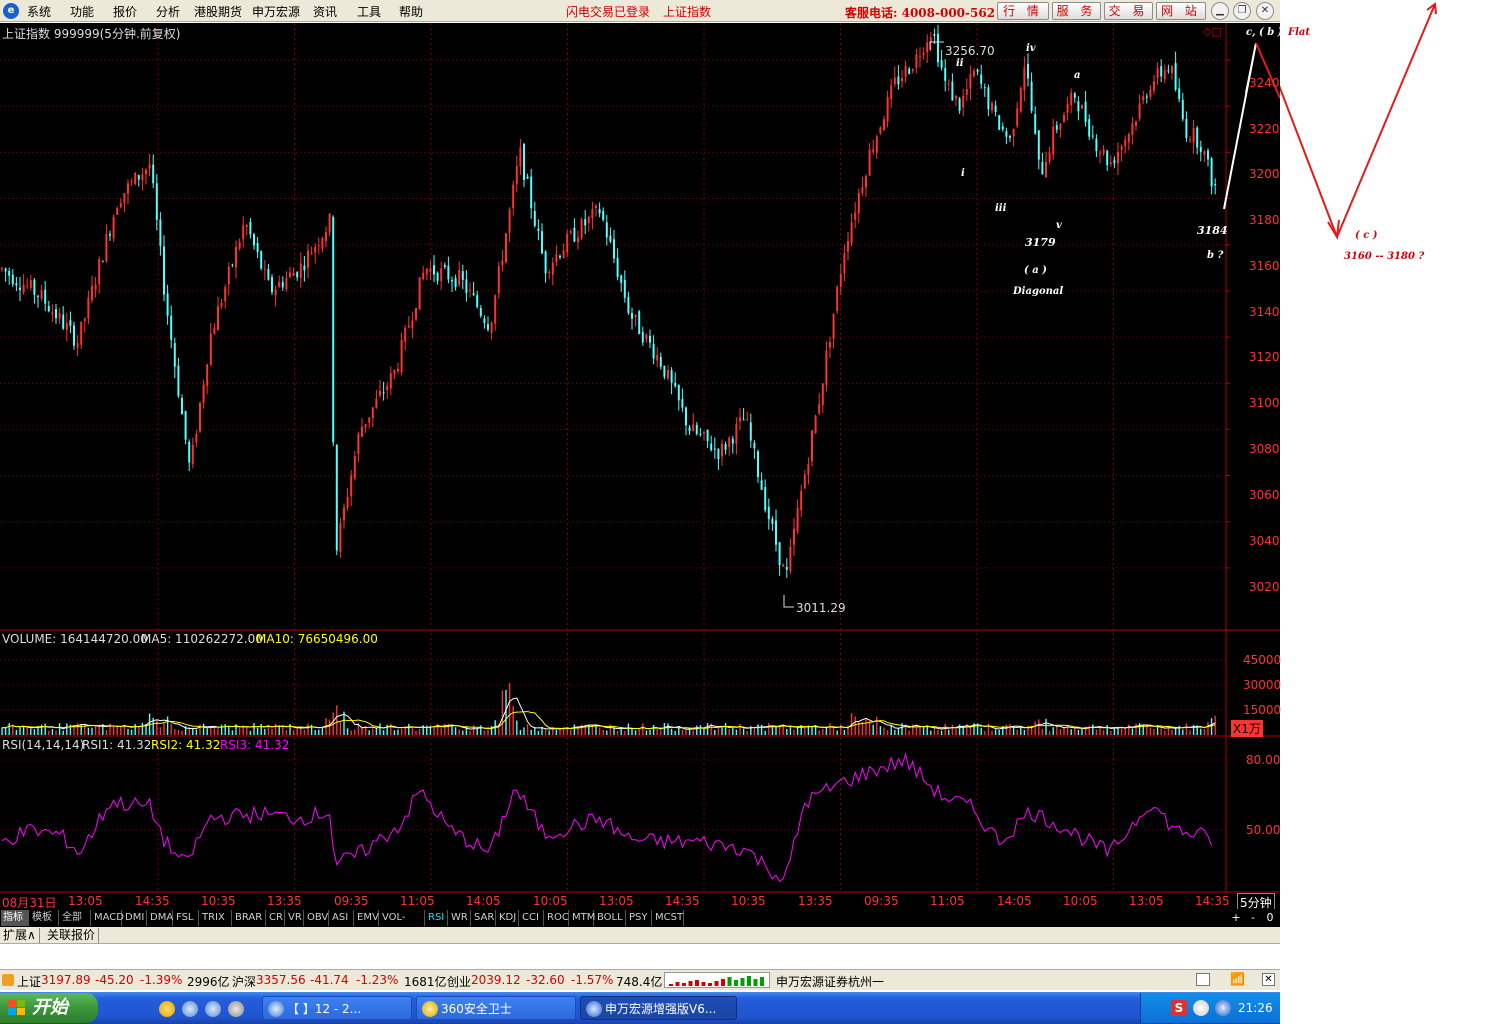 This screenshot has height=1024, width=1505. What do you see at coordinates (160, 918) in the screenshot?
I see `indicator-tab-dma: DMA` at bounding box center [160, 918].